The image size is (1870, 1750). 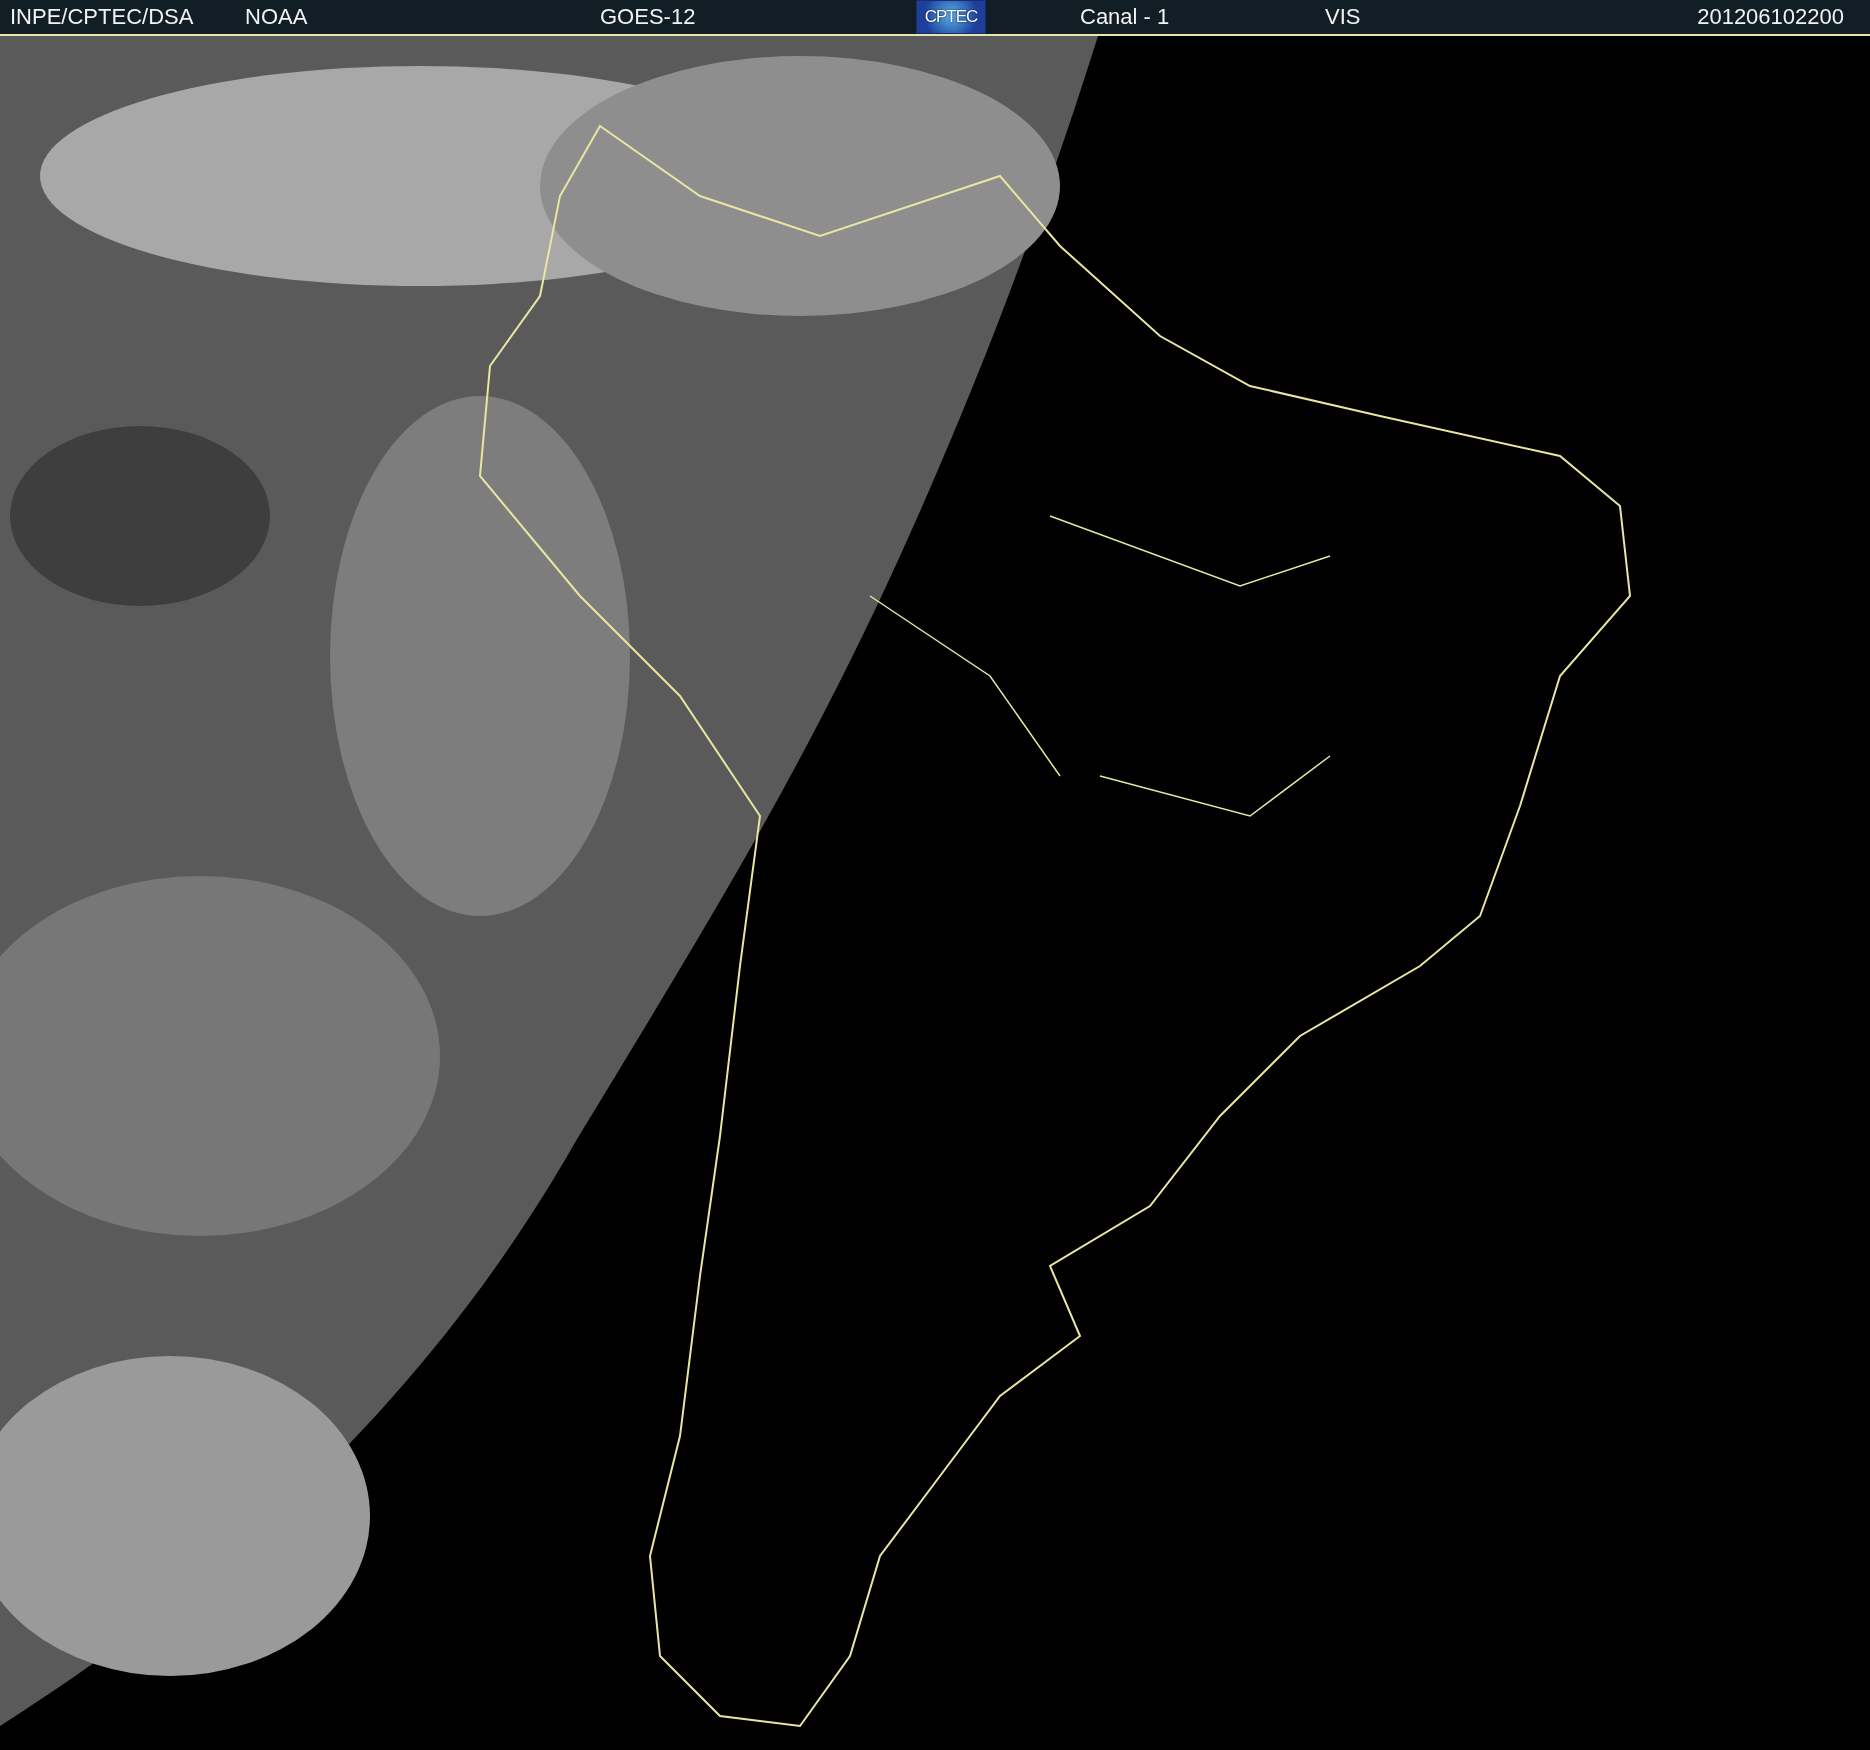 I want to click on header-text: INPE/CPTEC/DSA, so click(x=102, y=17).